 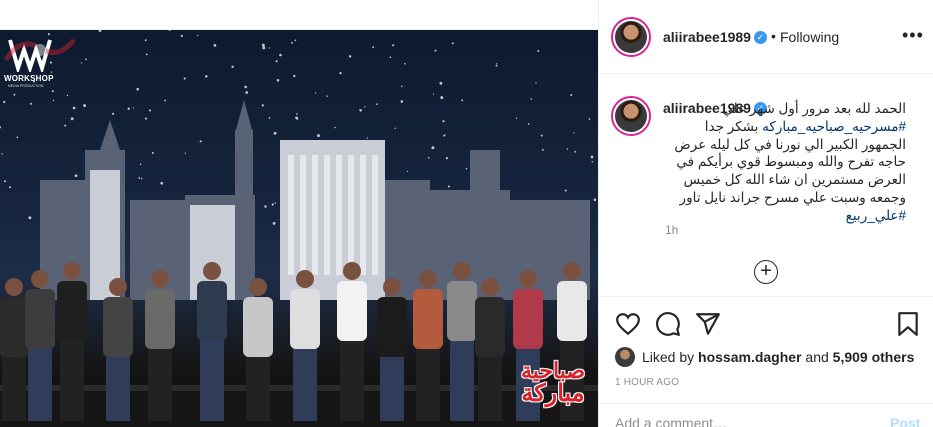 I want to click on caption-author-avatar, so click(x=631, y=116).